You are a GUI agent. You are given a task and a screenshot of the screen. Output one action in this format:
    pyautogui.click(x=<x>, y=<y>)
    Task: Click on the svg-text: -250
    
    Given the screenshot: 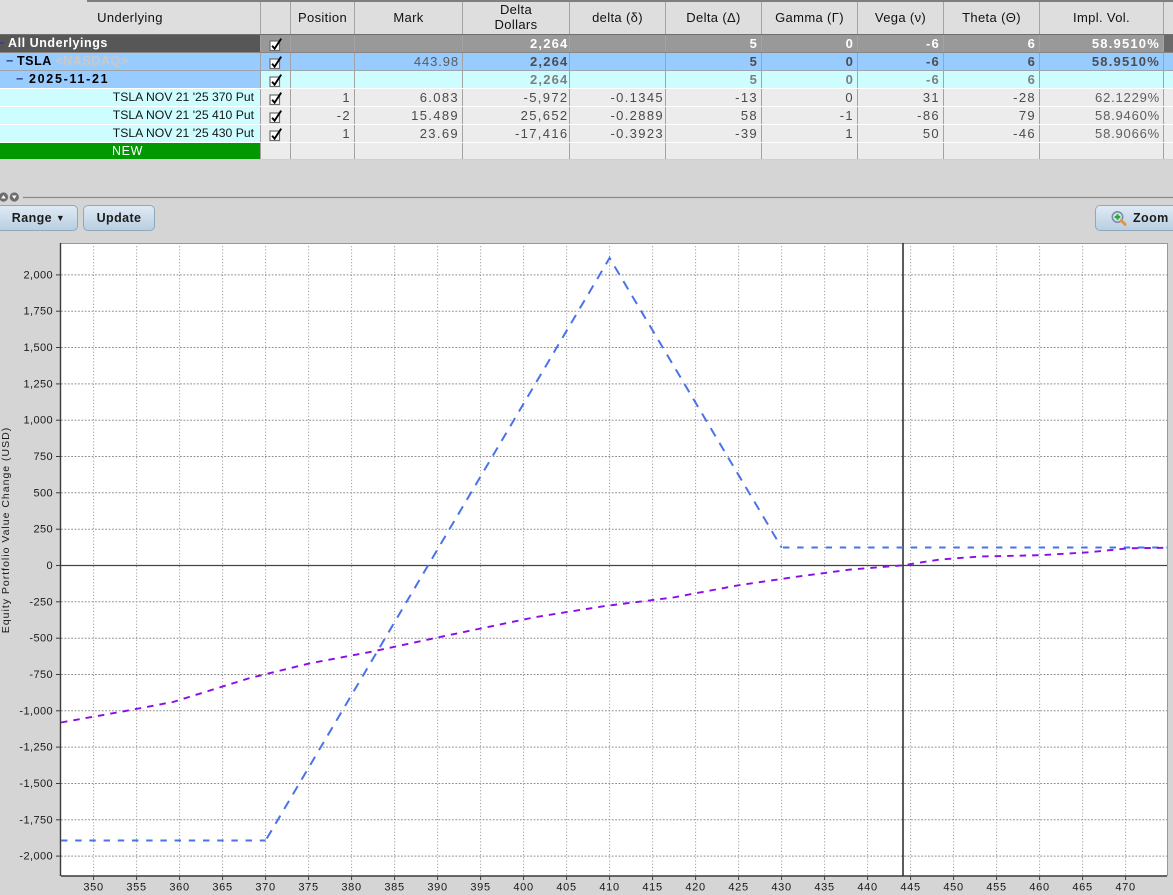 What is the action you would take?
    pyautogui.click(x=41, y=602)
    